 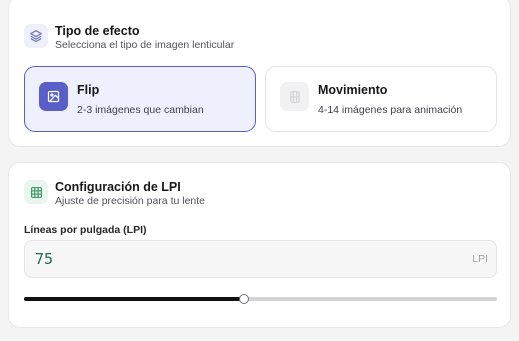 I want to click on flip-option-title: Flip, so click(x=88, y=90).